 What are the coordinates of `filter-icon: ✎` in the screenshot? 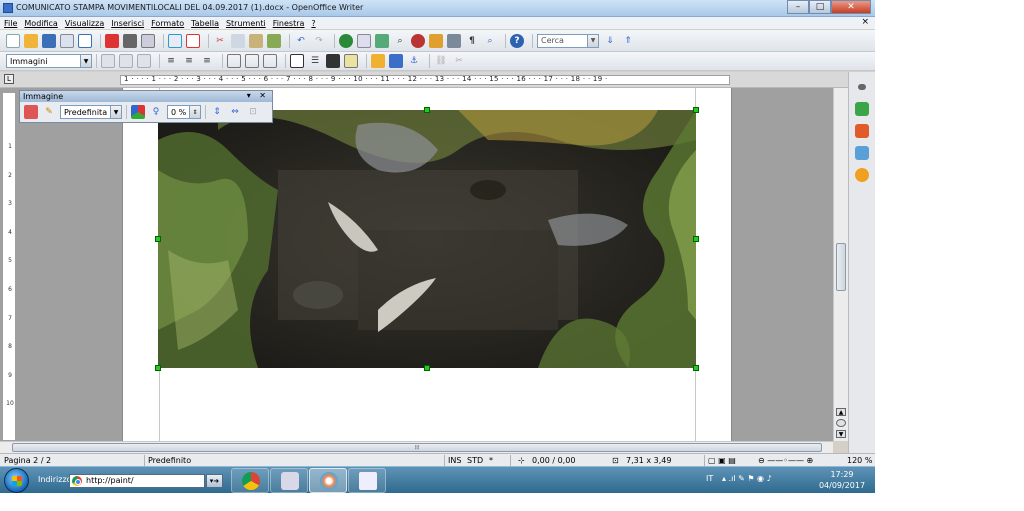 It's located at (49, 112).